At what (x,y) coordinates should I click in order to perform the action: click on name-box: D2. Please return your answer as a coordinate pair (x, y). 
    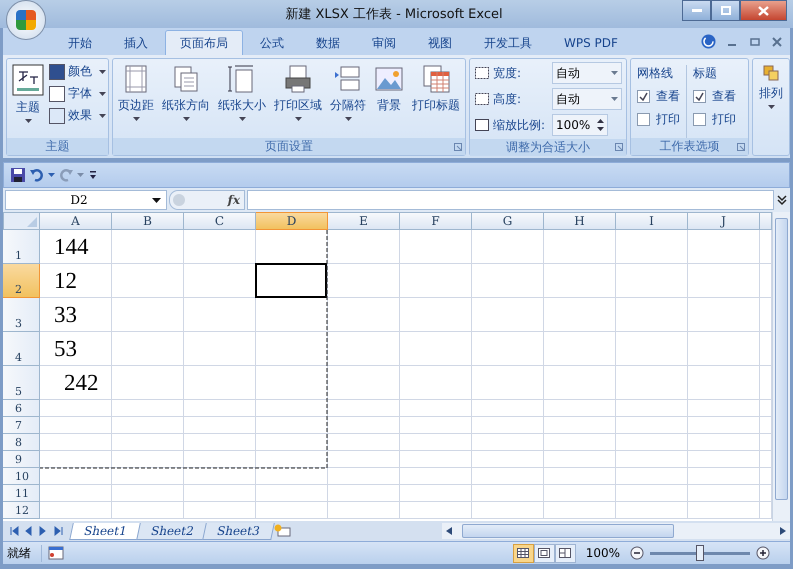
    Looking at the image, I should click on (86, 200).